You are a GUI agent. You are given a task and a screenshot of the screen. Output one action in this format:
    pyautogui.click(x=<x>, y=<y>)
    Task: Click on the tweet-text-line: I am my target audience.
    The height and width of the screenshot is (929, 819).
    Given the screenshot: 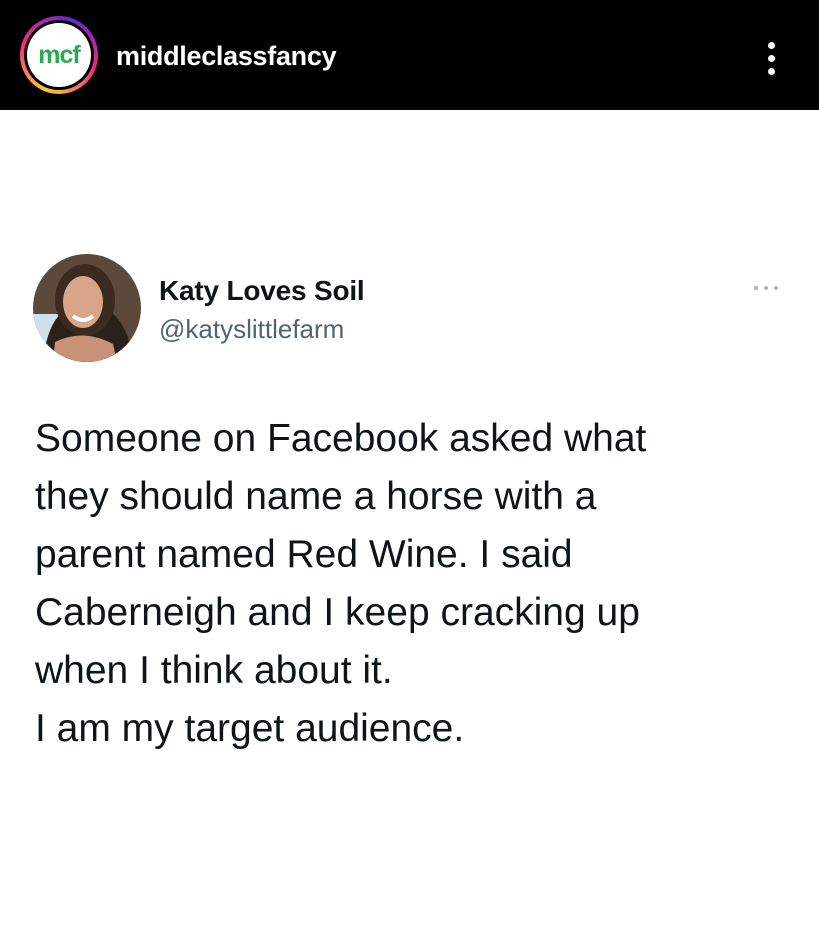 What is the action you would take?
    pyautogui.click(x=250, y=728)
    